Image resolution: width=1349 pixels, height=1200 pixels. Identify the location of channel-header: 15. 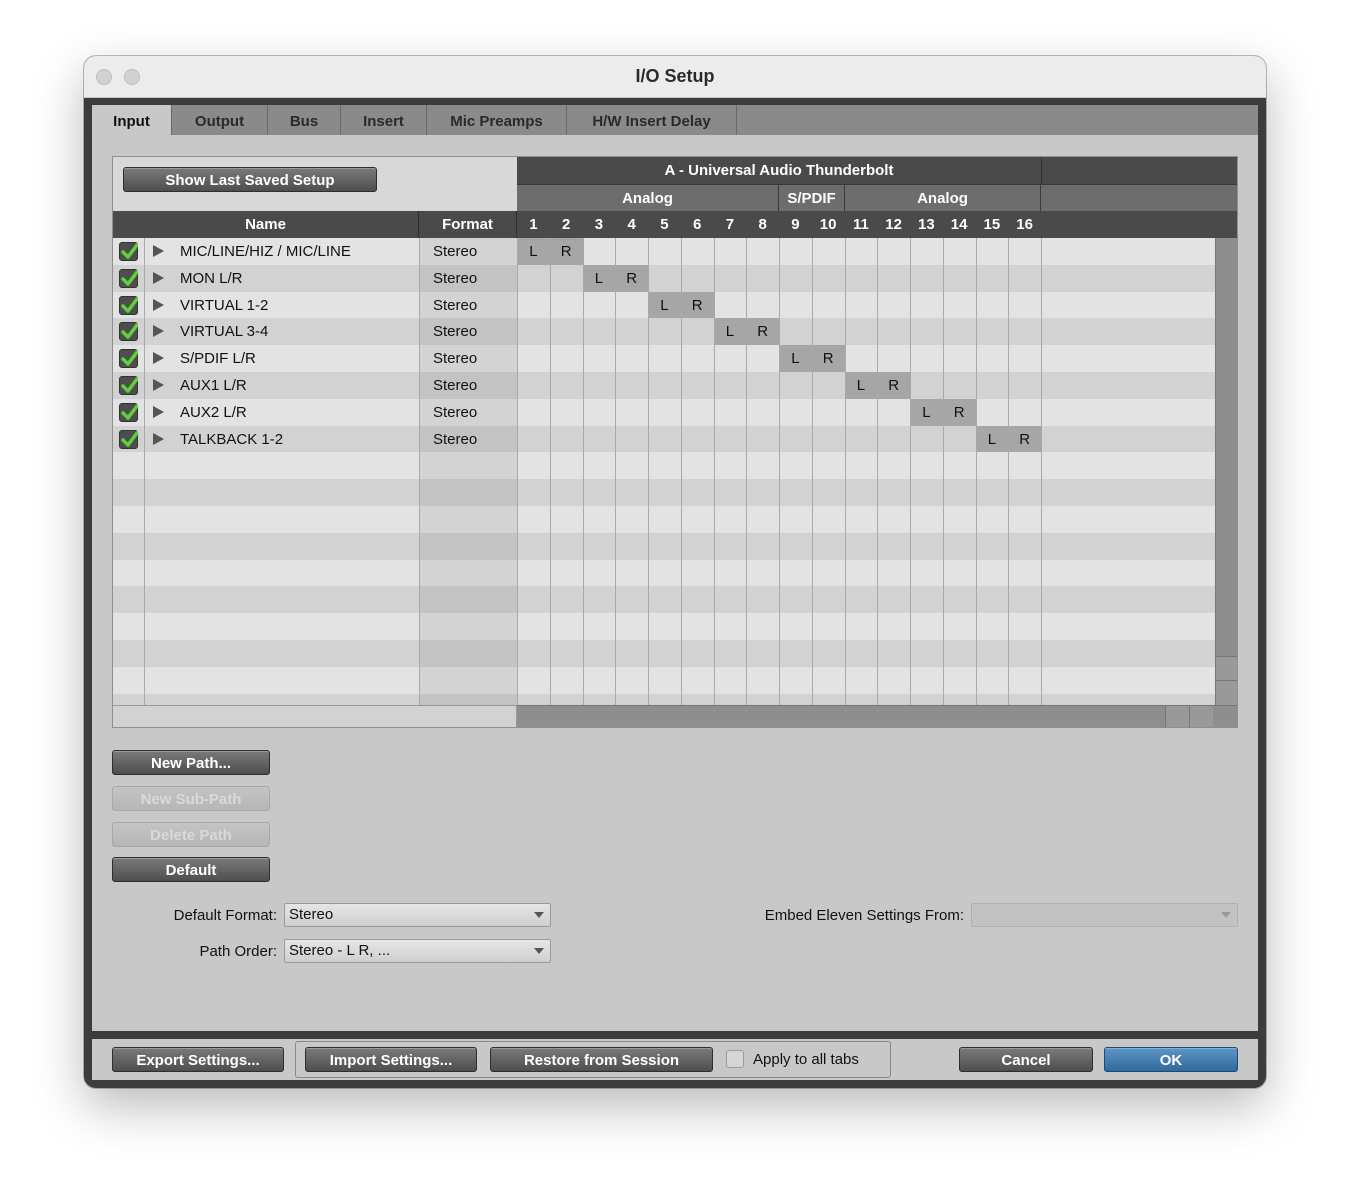
(992, 224).